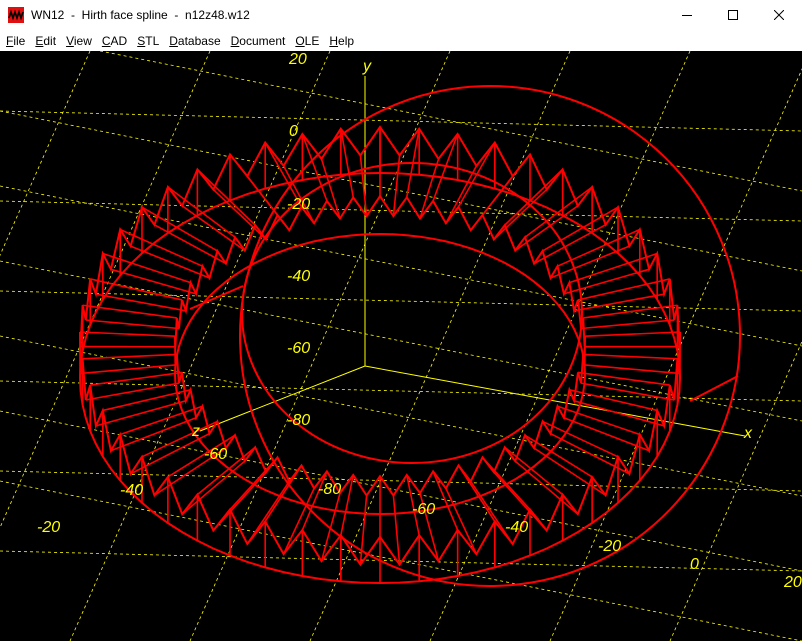 The image size is (802, 641). I want to click on menu-stl: STL, so click(148, 41).